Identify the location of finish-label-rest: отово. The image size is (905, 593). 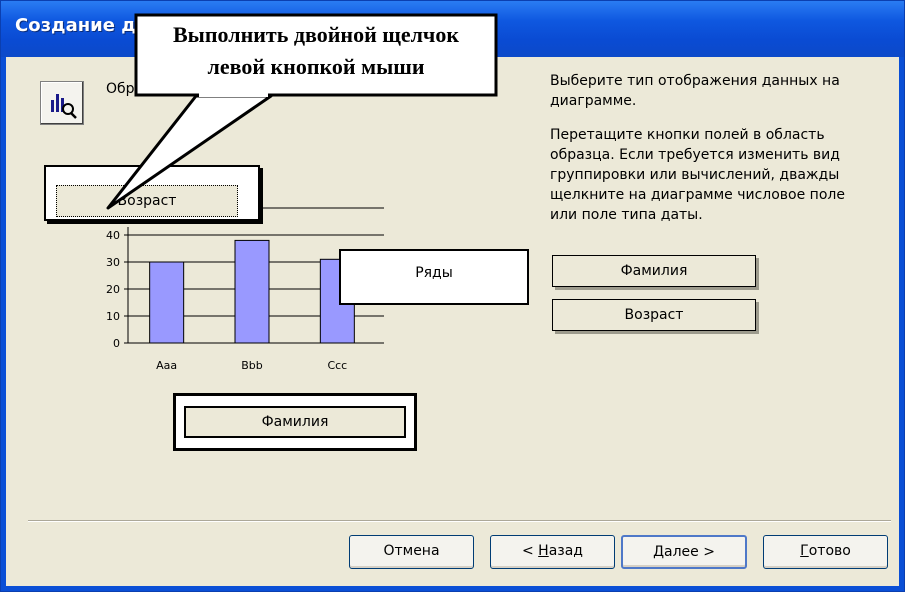
(829, 551).